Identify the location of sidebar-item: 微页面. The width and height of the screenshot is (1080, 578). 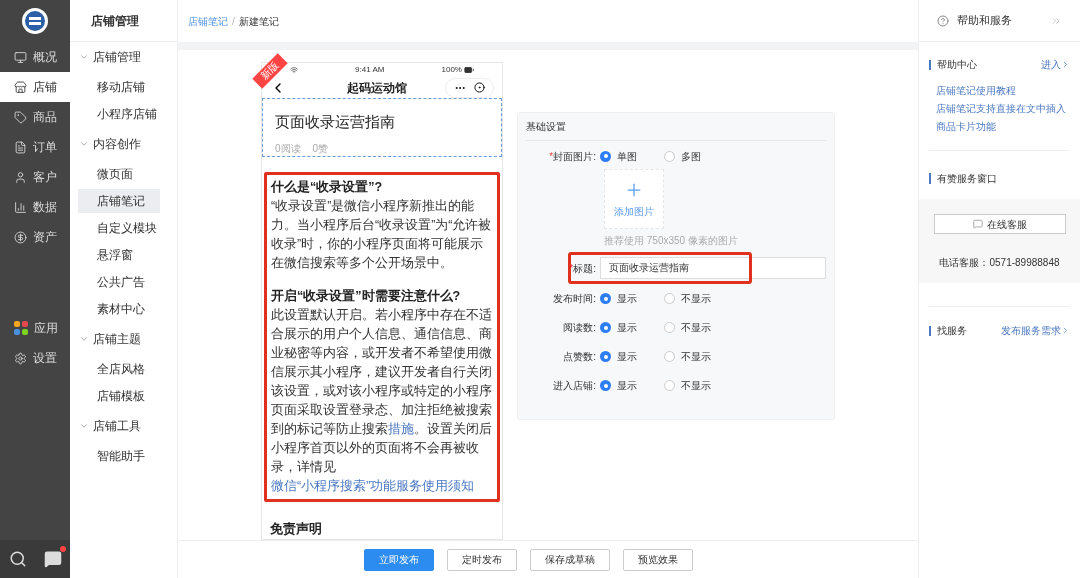
(119, 174).